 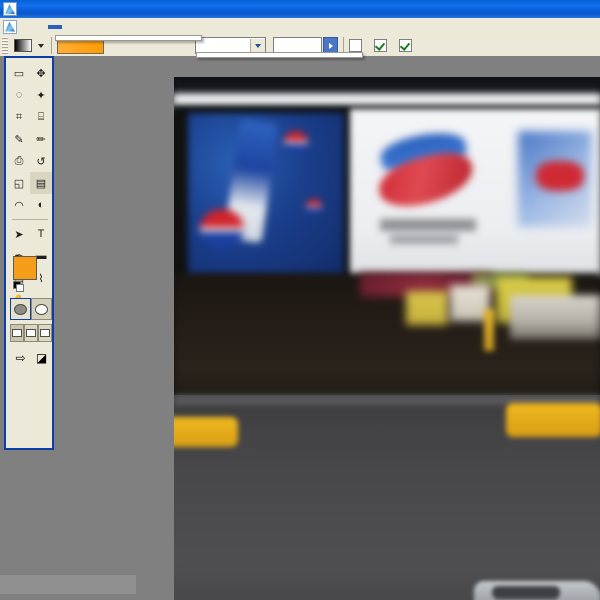 I want to click on pepsi-billboard, so click(x=266, y=195).